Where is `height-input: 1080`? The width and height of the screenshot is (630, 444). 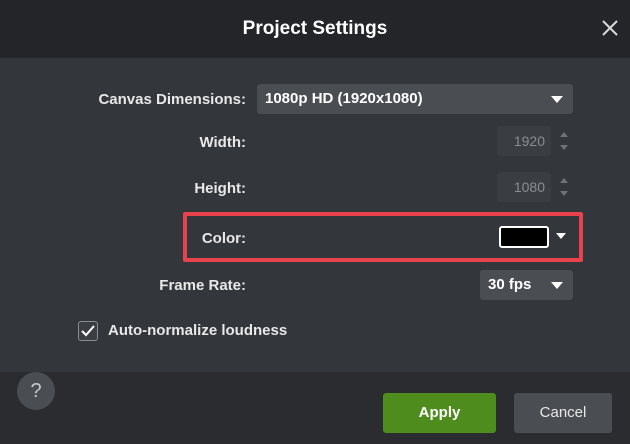 height-input: 1080 is located at coordinates (524, 187).